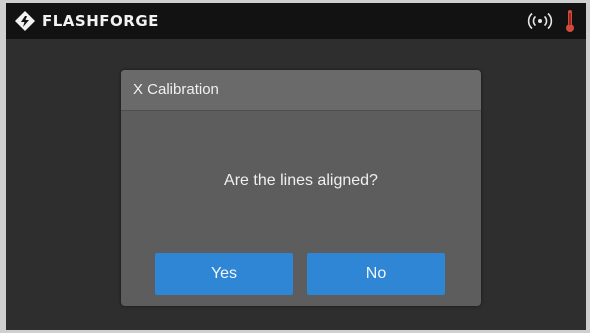  Describe the element at coordinates (376, 274) in the screenshot. I see `no-button: No` at that location.